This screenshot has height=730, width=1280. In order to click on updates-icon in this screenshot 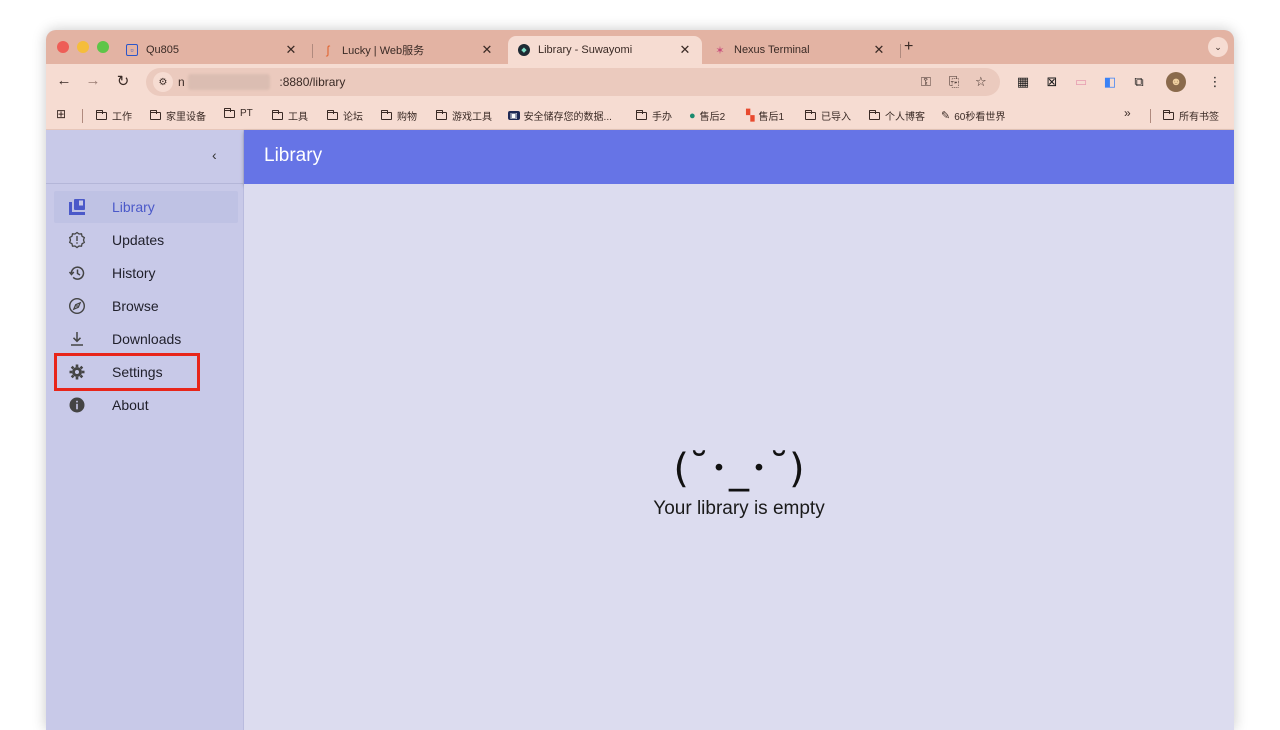, I will do `click(77, 240)`.